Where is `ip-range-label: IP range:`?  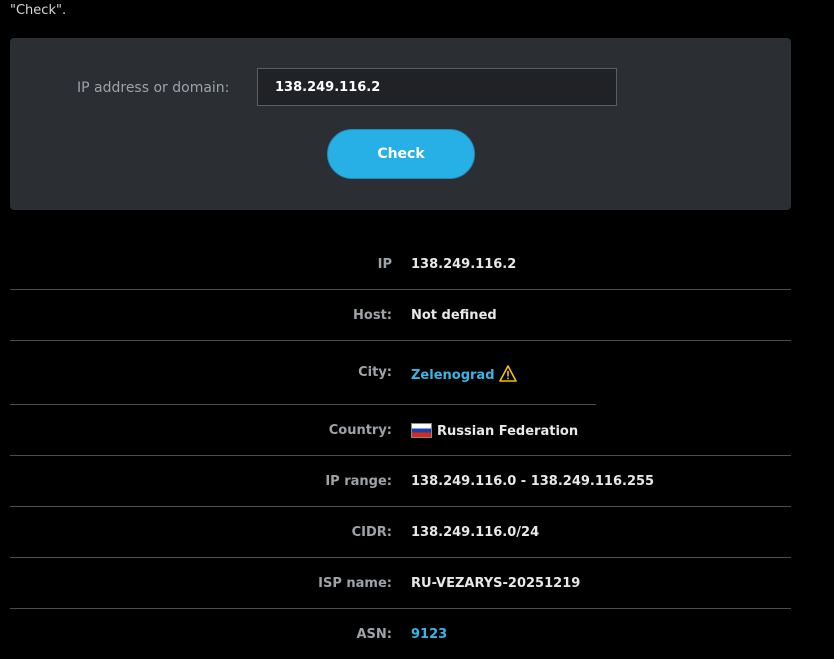
ip-range-label: IP range: is located at coordinates (358, 481).